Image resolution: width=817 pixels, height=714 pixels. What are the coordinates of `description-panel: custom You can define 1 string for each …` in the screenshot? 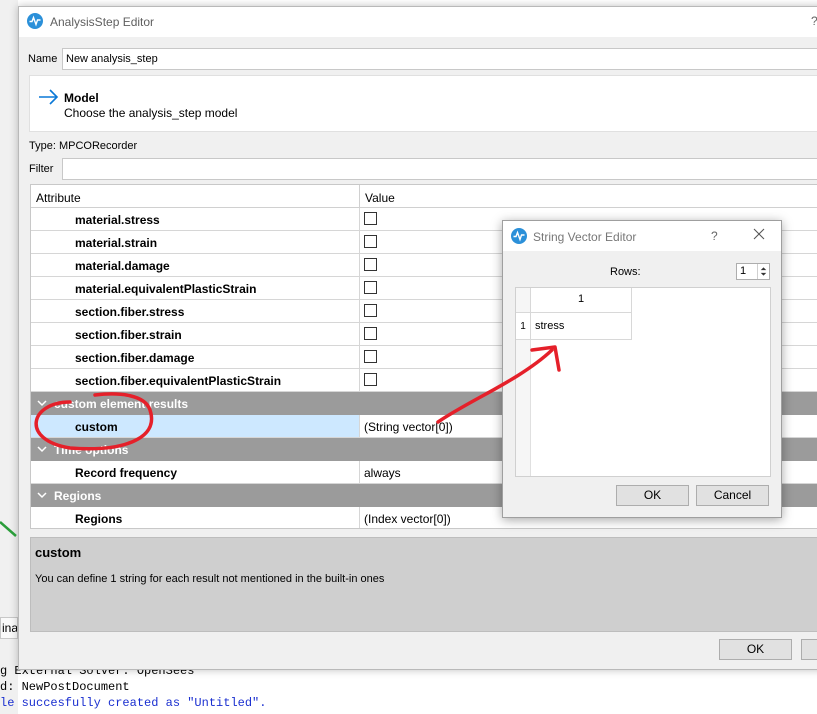 It's located at (423, 584).